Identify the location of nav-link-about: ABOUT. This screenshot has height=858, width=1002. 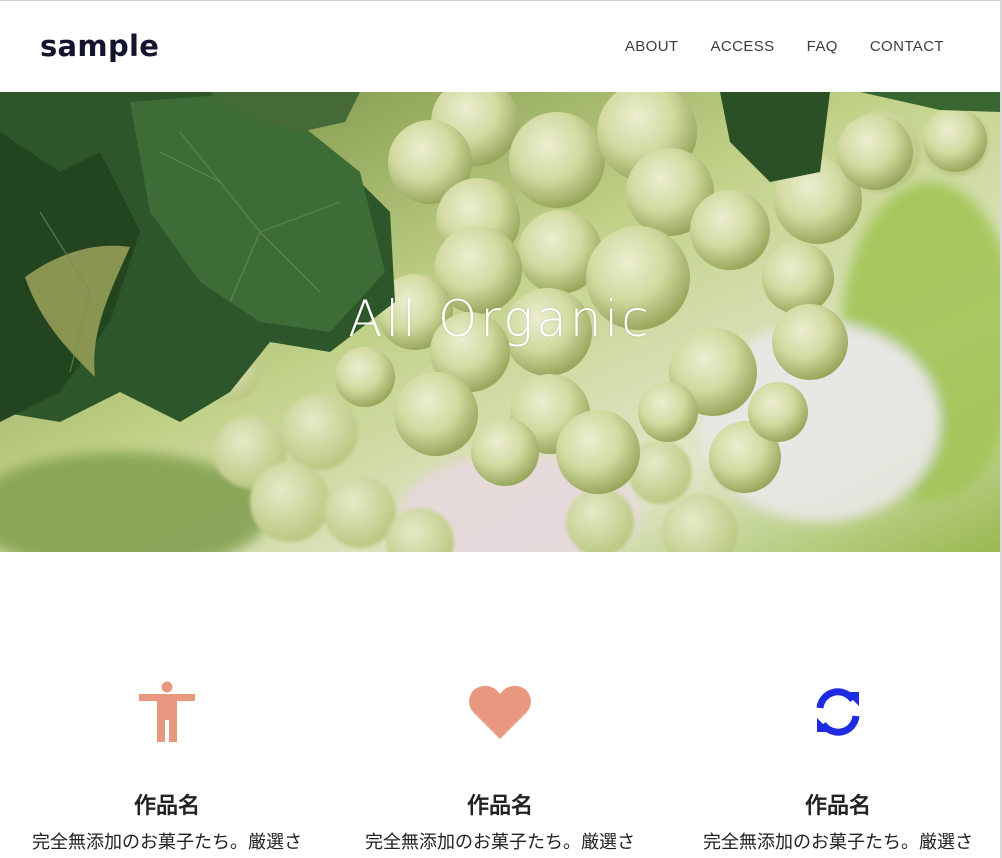
(652, 46).